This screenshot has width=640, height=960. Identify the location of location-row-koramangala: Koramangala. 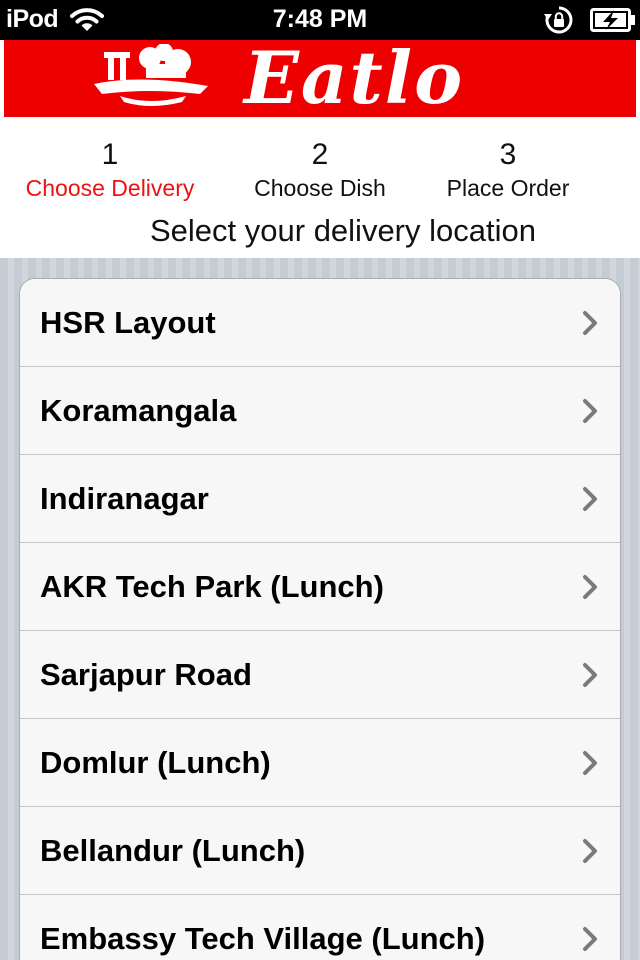
(320, 411).